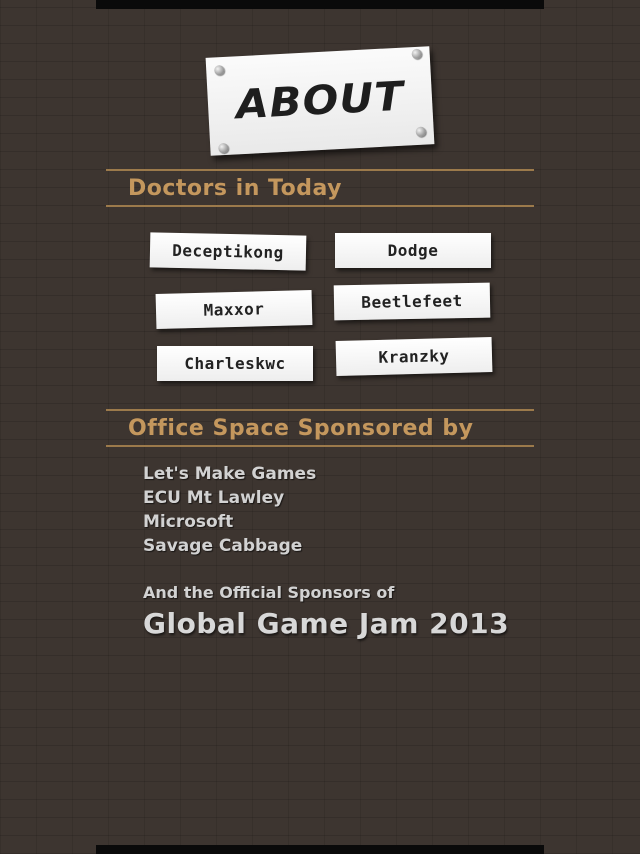 This screenshot has height=854, width=640. I want to click on doctor-card: Maxxor, so click(234, 309).